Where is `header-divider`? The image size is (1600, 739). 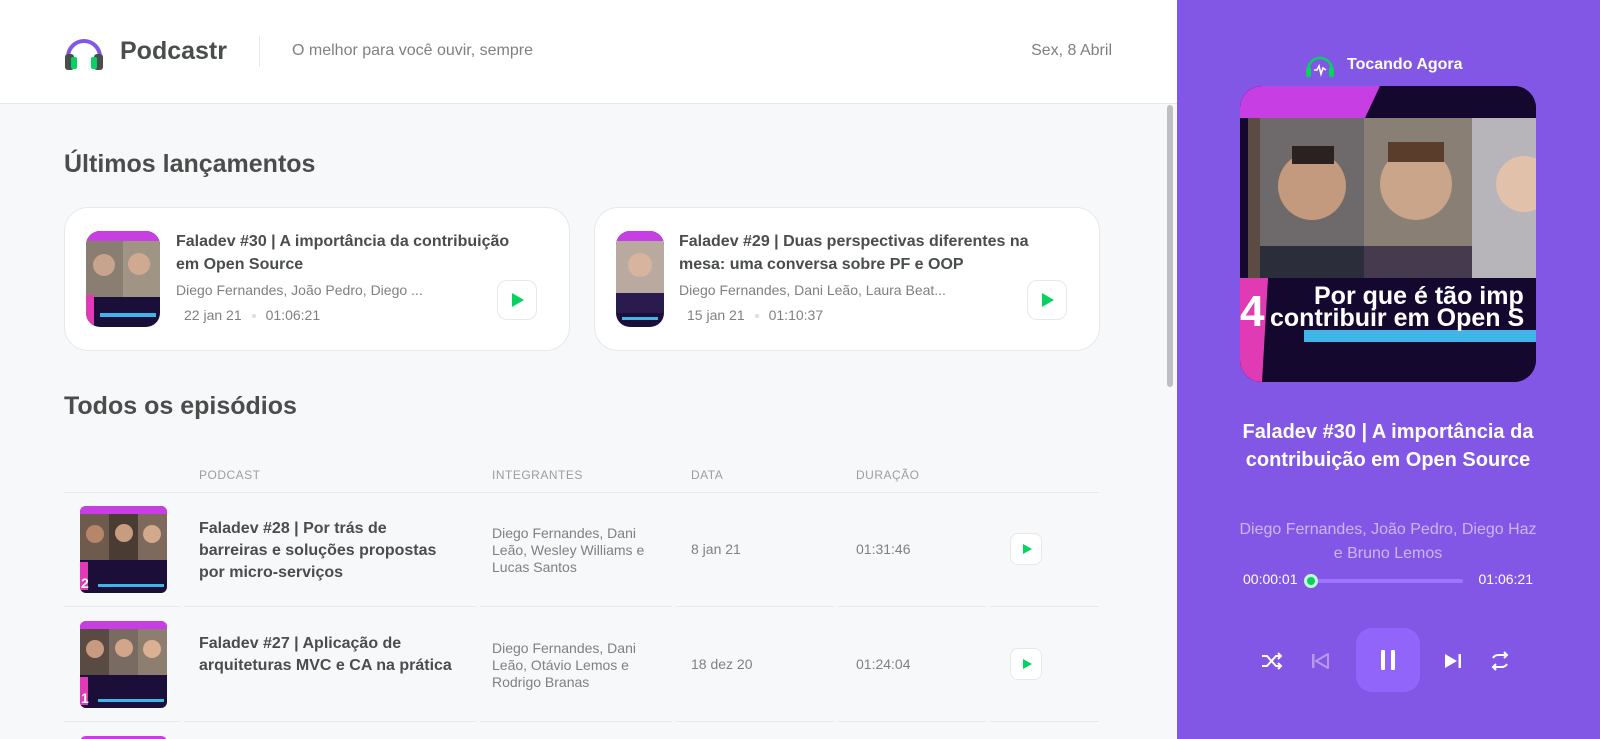 header-divider is located at coordinates (259, 51).